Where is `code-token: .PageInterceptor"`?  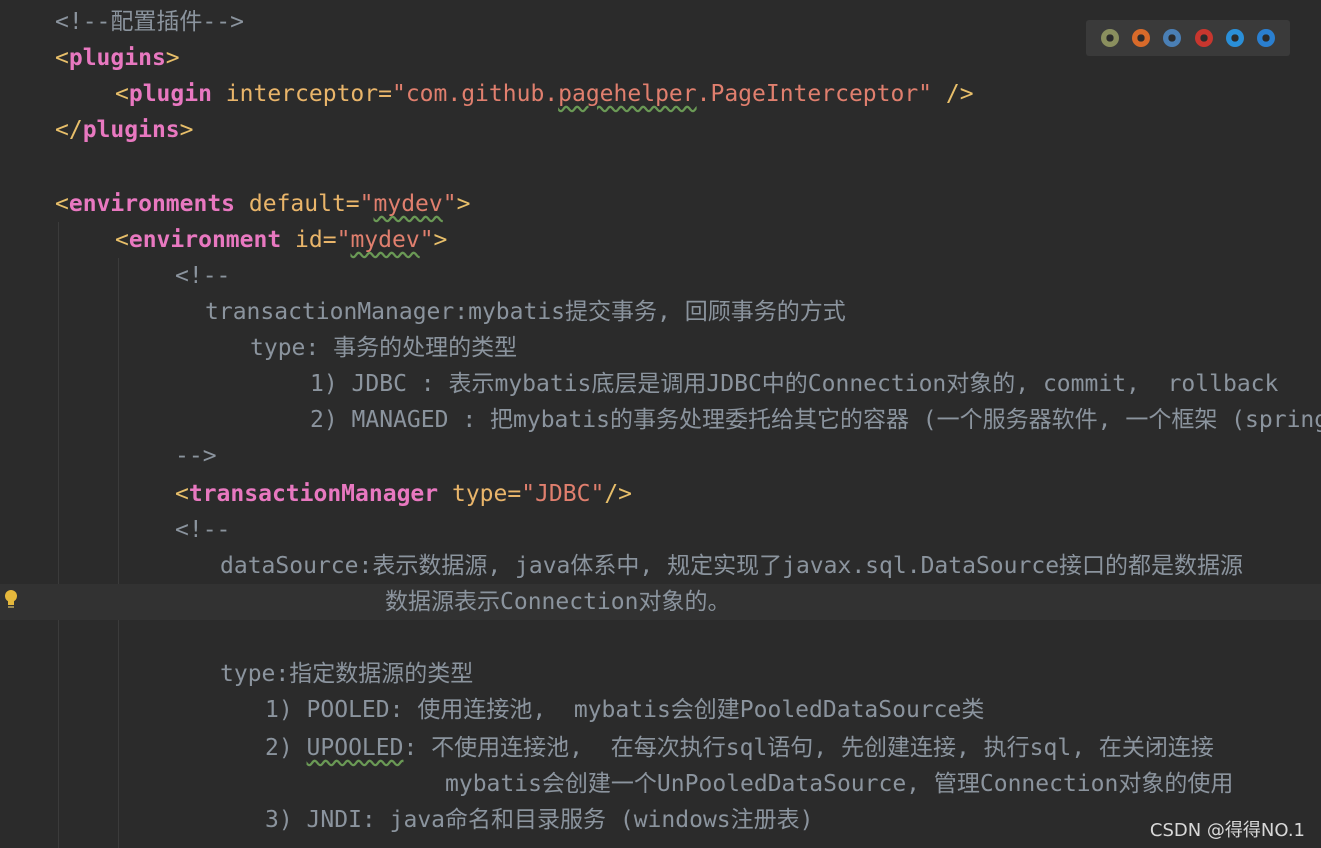 code-token: .PageInterceptor" is located at coordinates (814, 94).